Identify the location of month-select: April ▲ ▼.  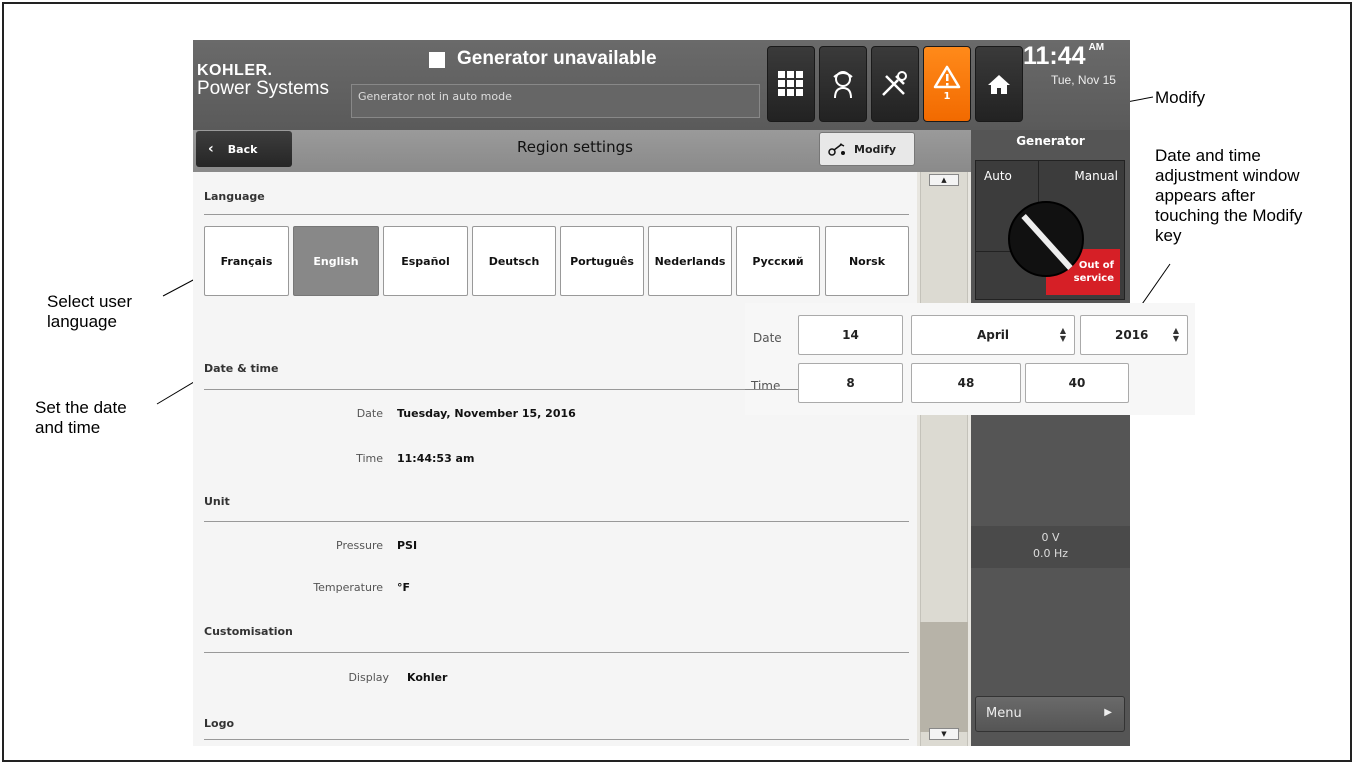
(993, 335).